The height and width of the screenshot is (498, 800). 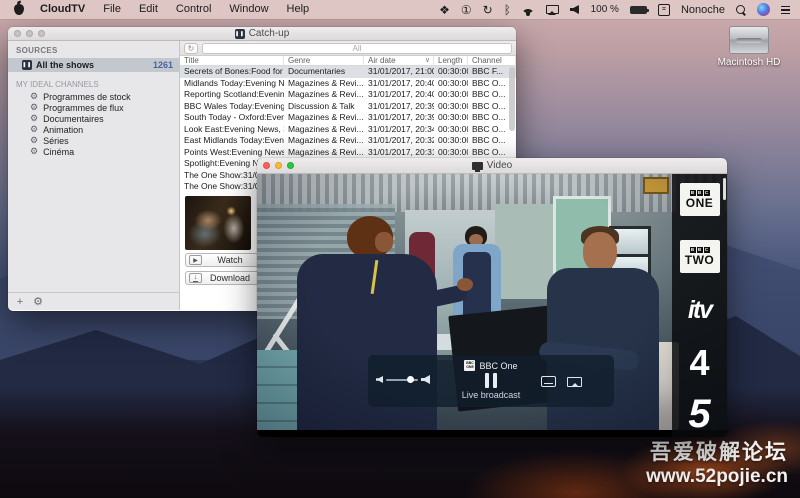 What do you see at coordinates (195, 260) in the screenshot?
I see `play-icon: ▶` at bounding box center [195, 260].